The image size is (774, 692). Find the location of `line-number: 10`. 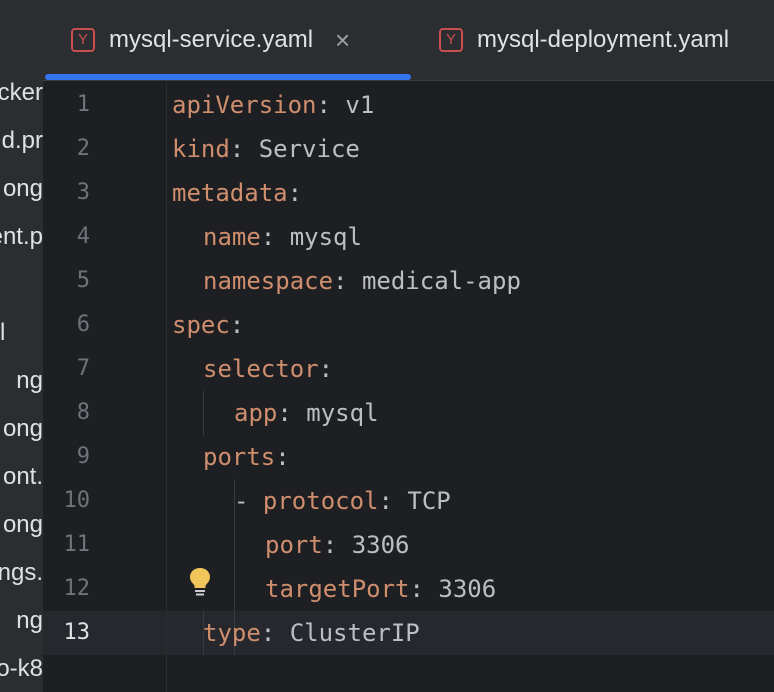

line-number: 10 is located at coordinates (77, 500).